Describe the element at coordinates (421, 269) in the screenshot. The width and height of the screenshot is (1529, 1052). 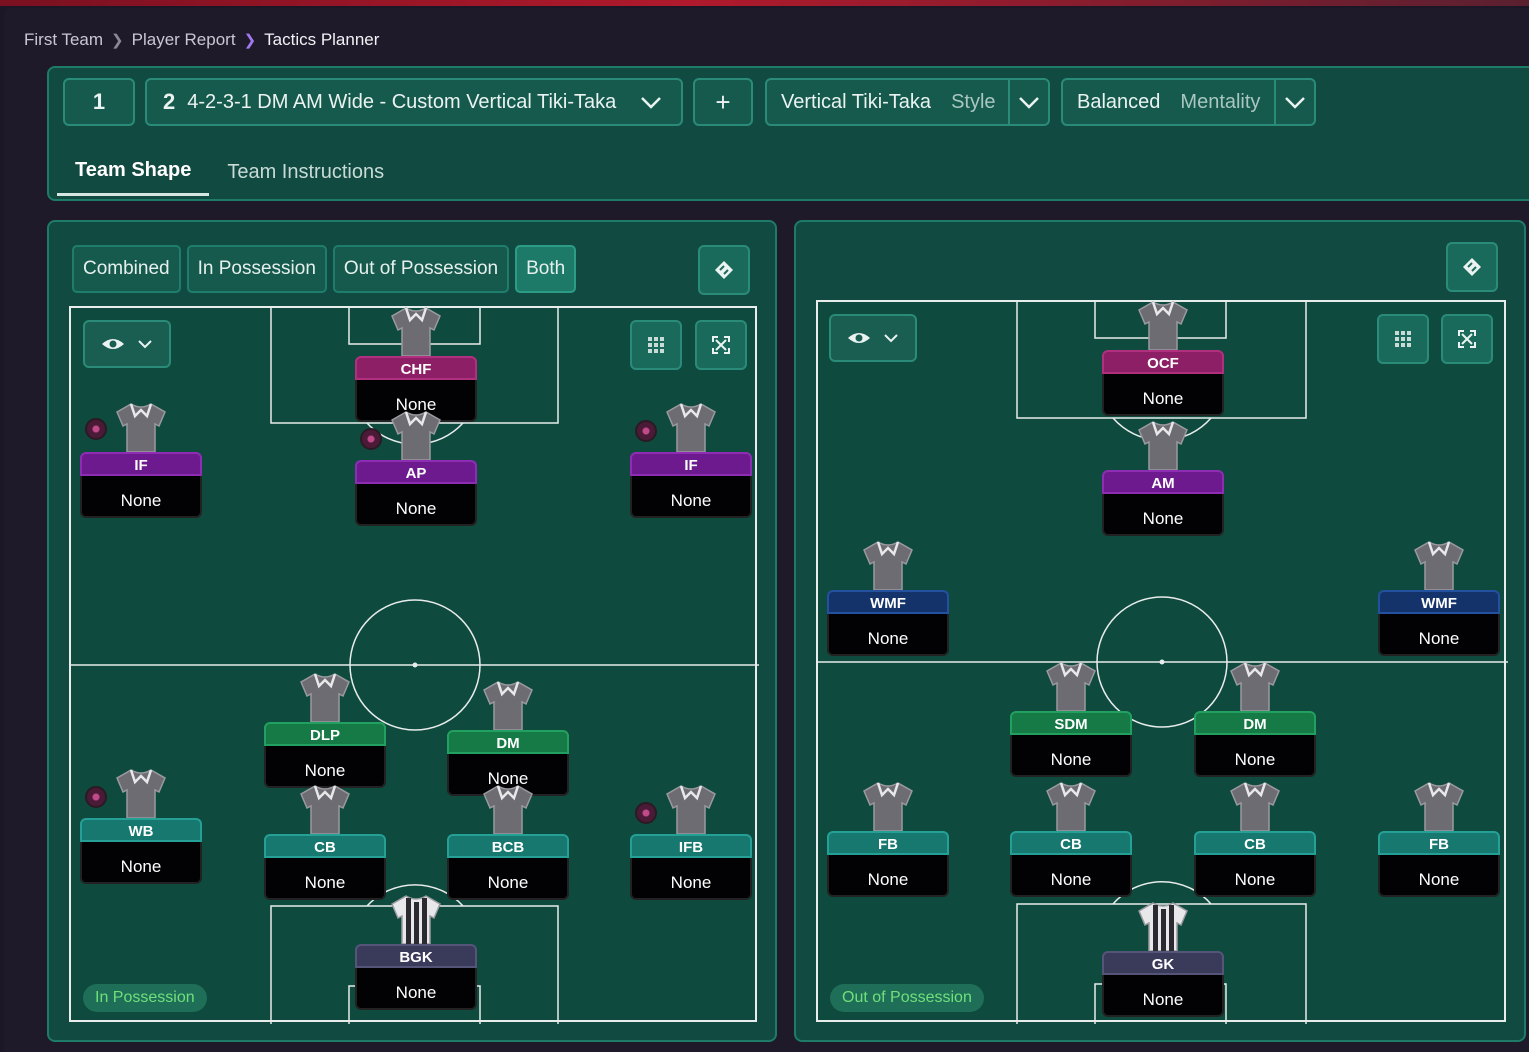
I see `filter-out-of-possession-button: Out of Possession` at that location.